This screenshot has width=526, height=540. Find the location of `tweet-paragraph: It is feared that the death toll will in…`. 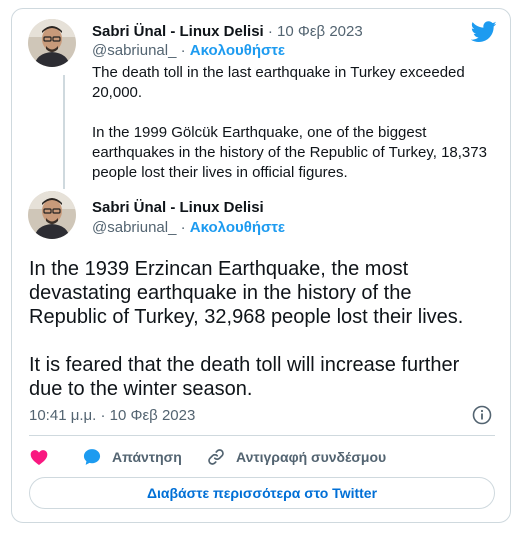

tweet-paragraph: It is feared that the death toll will in… is located at coordinates (244, 377).